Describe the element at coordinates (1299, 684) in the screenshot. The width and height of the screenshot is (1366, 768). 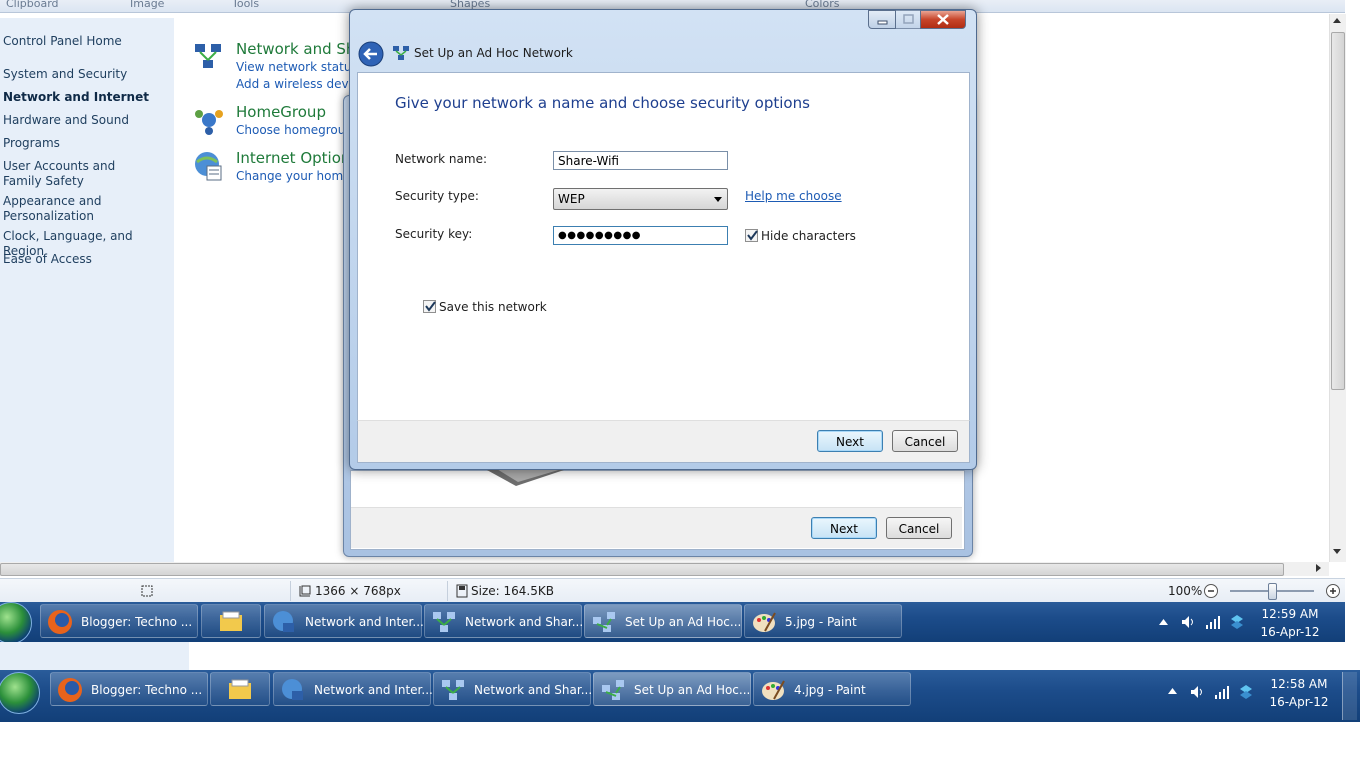
I see `clock-time-bottom: 12:58 AM` at that location.